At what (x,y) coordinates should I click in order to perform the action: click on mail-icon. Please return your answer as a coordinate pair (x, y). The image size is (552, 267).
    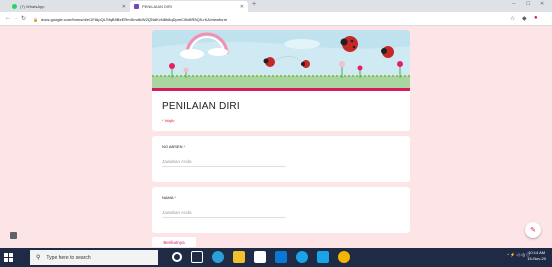
    Looking at the image, I should click on (281, 257).